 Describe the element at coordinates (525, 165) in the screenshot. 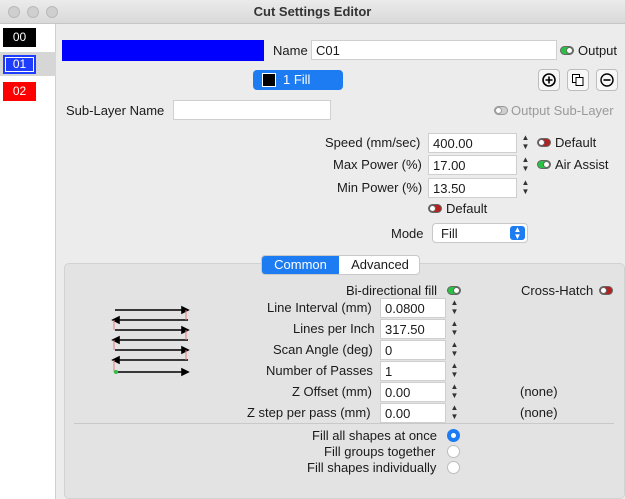

I see `max-power-stepper: ▲ ▼` at that location.